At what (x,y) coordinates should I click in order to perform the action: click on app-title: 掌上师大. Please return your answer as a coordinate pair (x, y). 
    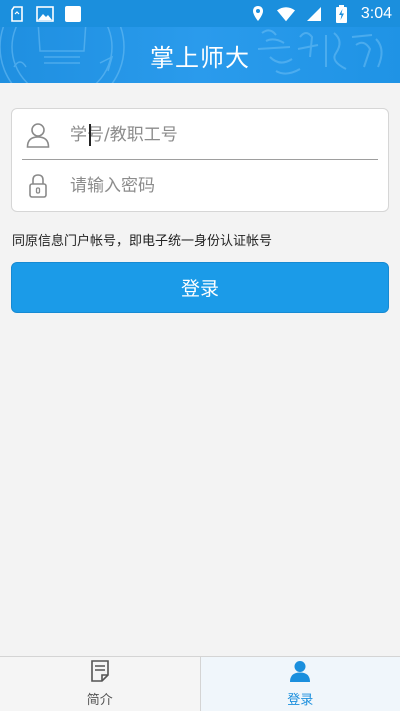
    Looking at the image, I should click on (200, 57).